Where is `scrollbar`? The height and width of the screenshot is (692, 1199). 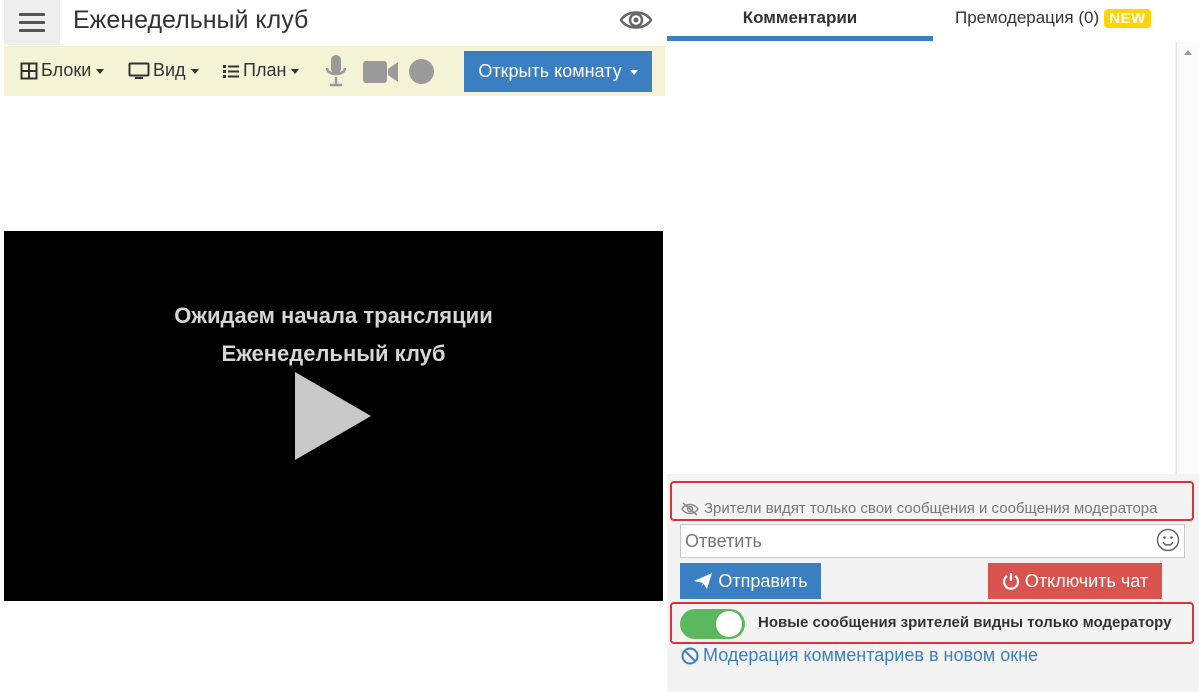
scrollbar is located at coordinates (1187, 258).